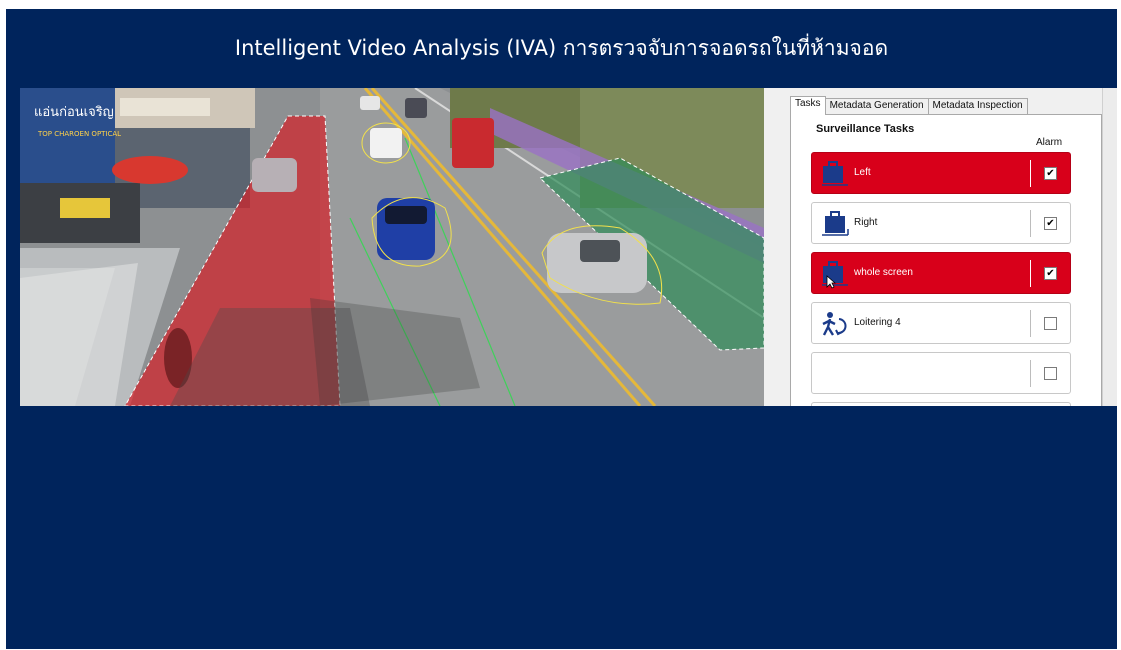 This screenshot has width=1121, height=650. Describe the element at coordinates (808, 105) in the screenshot. I see `tab-tasks: Tasks` at that location.